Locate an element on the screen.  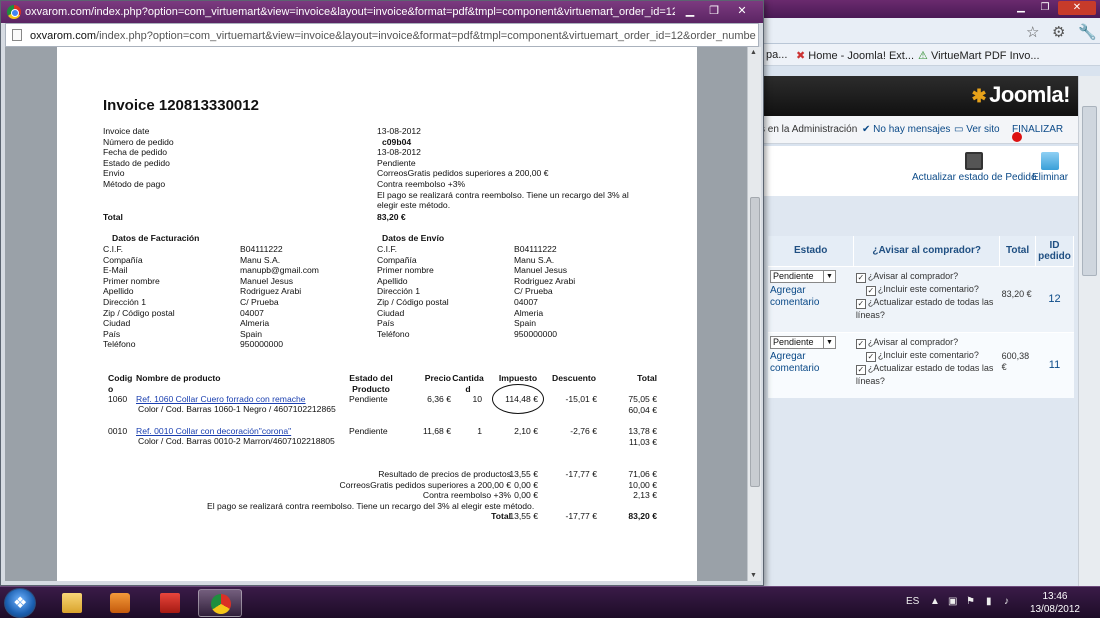
taskbar: ES ▲ ▣ ⚑ ▮ ♪ 13:46 13/08/2012 is located at coordinates (550, 602).